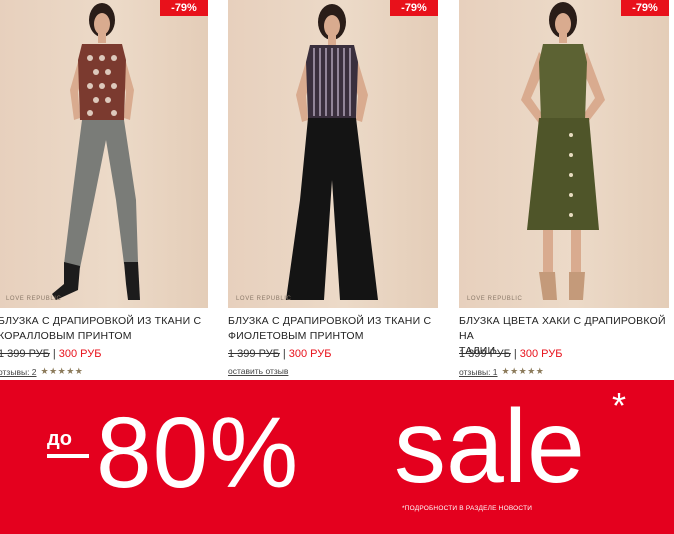  I want to click on product-name: БЛУЗКА ЦВЕТА ХАКИ С ДРАПИРОВКОЙ НА ТАЛИИ, so click(564, 335).